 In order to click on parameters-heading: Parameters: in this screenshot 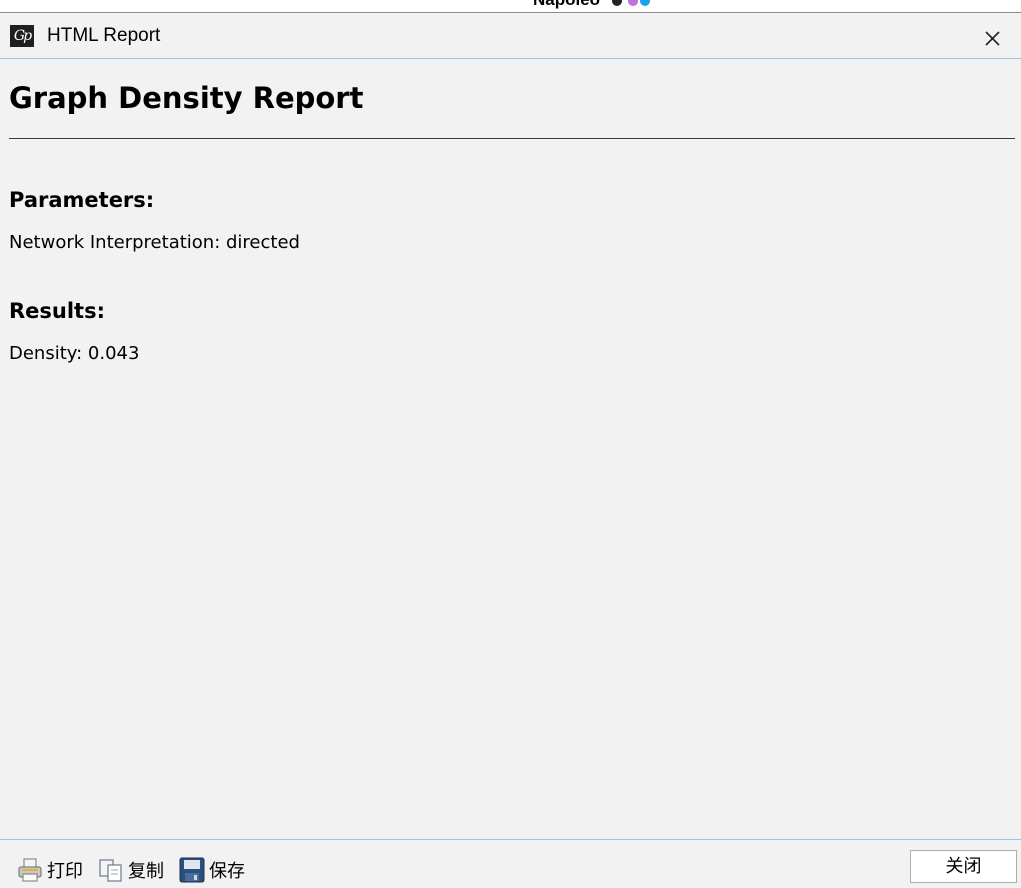, I will do `click(82, 200)`.